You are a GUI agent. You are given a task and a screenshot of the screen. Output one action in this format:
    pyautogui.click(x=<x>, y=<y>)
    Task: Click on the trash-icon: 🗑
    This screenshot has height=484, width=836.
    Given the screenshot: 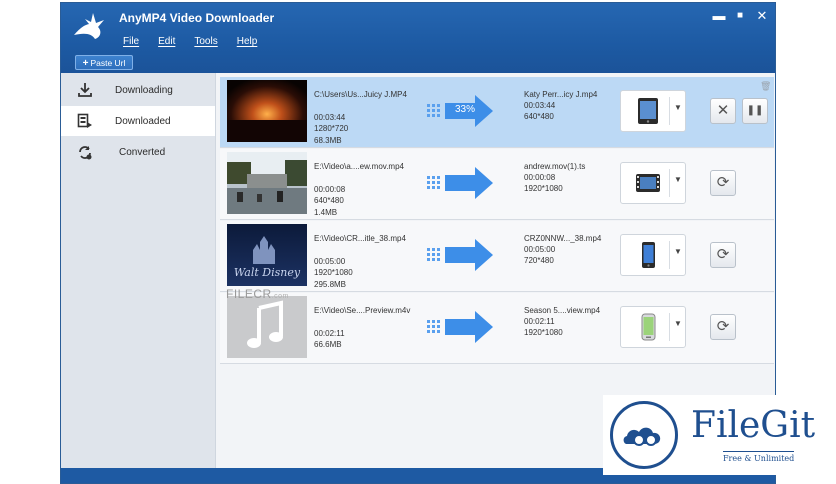 What is the action you would take?
    pyautogui.click(x=765, y=86)
    